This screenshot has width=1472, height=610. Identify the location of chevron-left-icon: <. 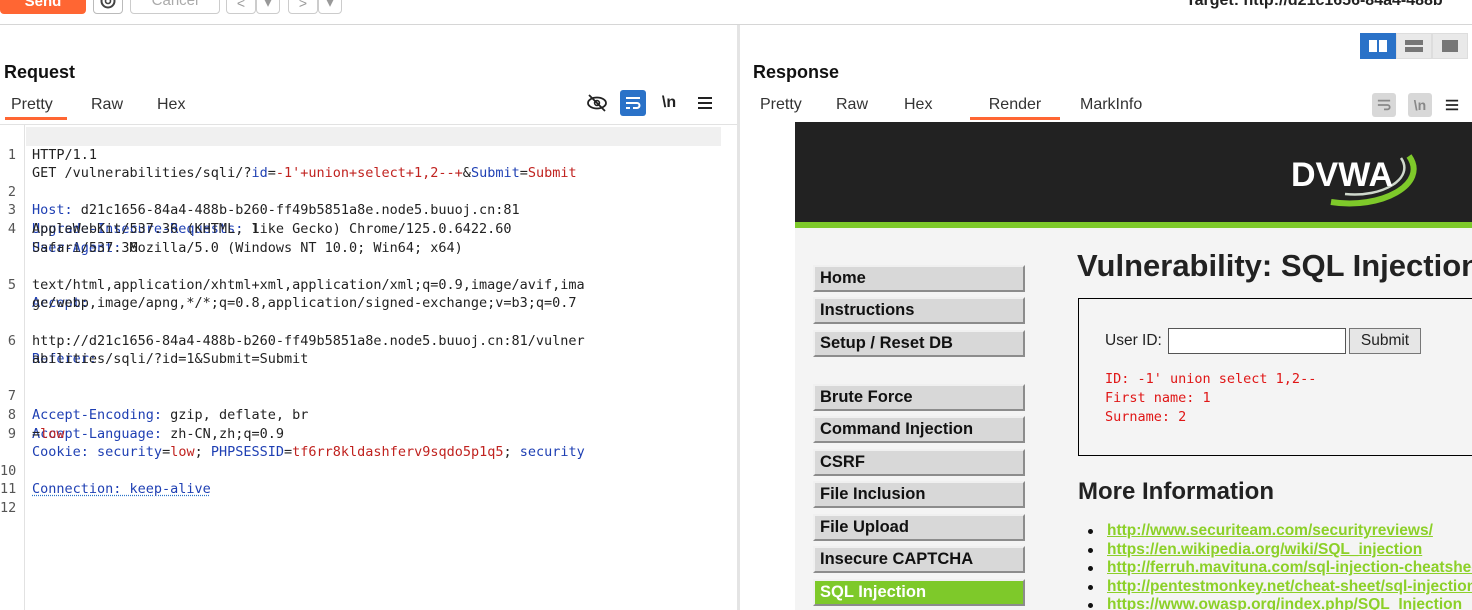
(241, 5).